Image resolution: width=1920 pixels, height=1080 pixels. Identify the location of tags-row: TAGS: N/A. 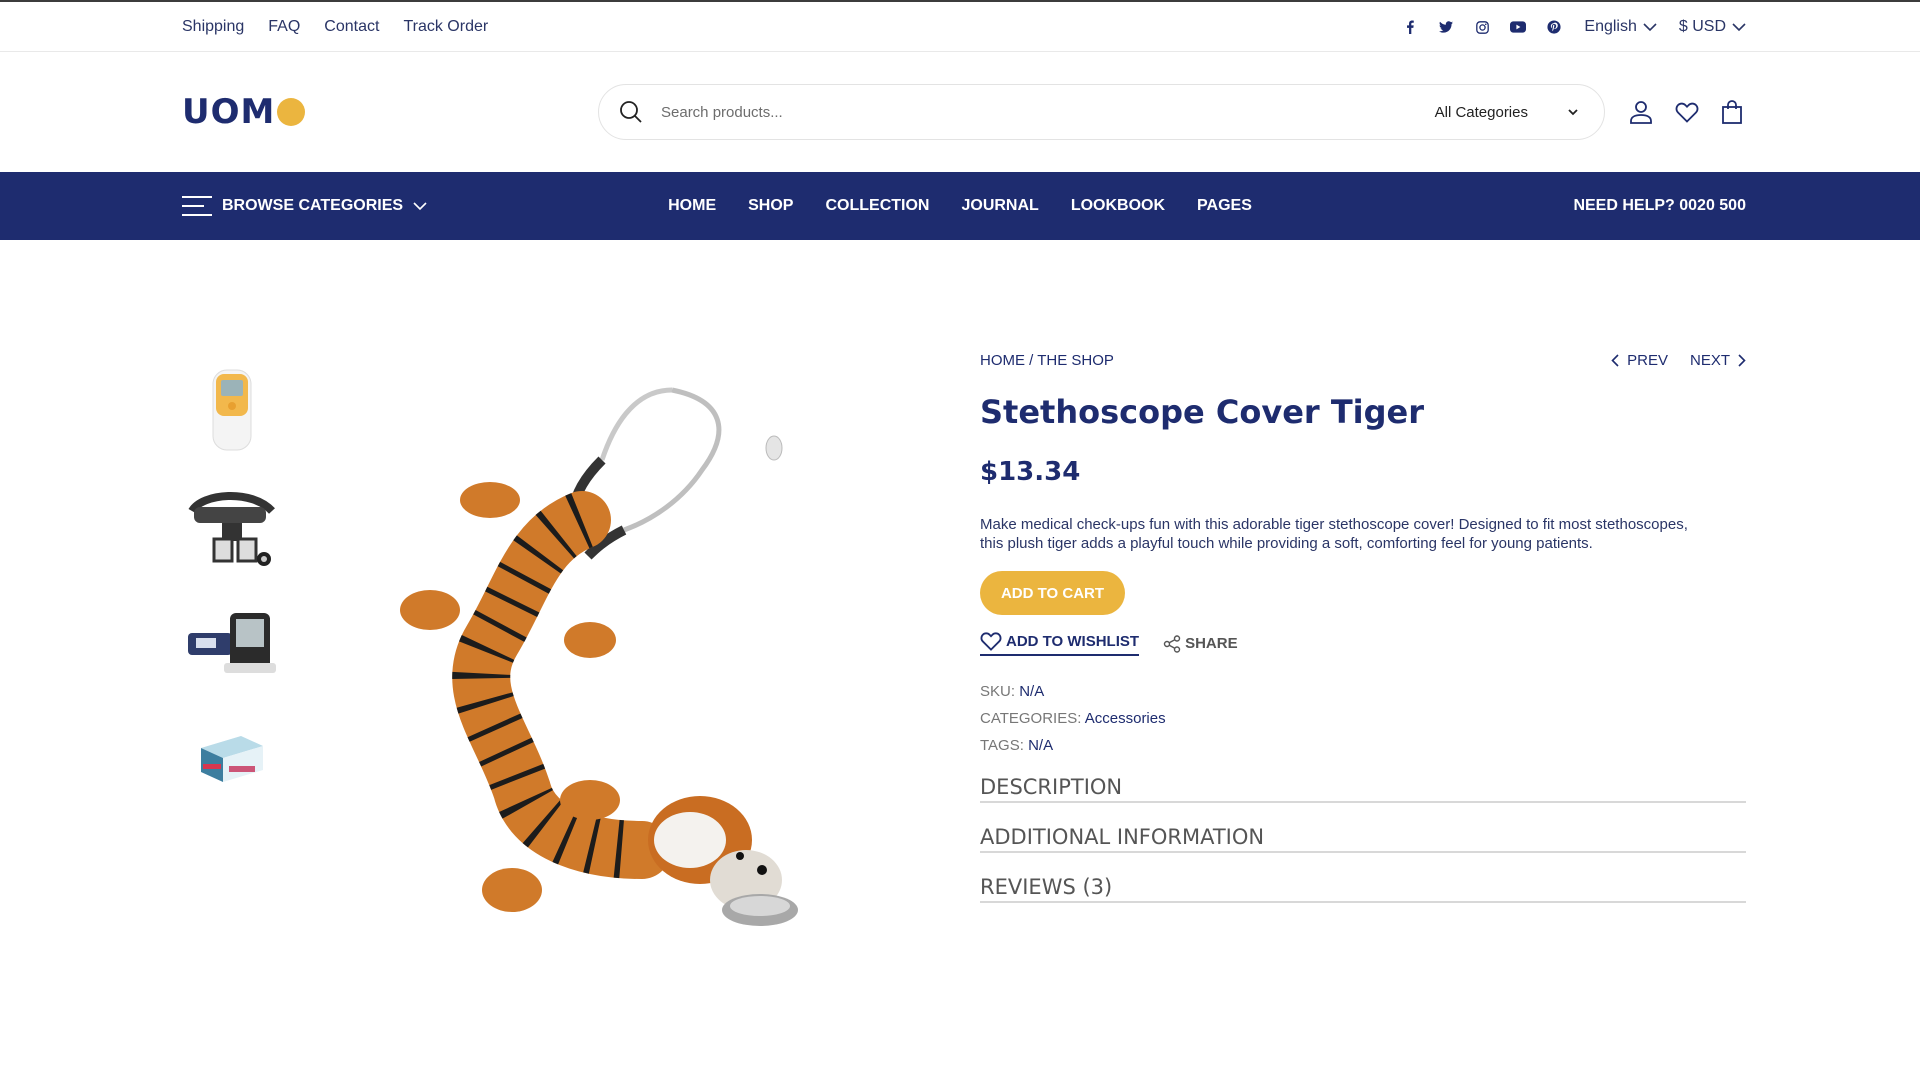
(1363, 745).